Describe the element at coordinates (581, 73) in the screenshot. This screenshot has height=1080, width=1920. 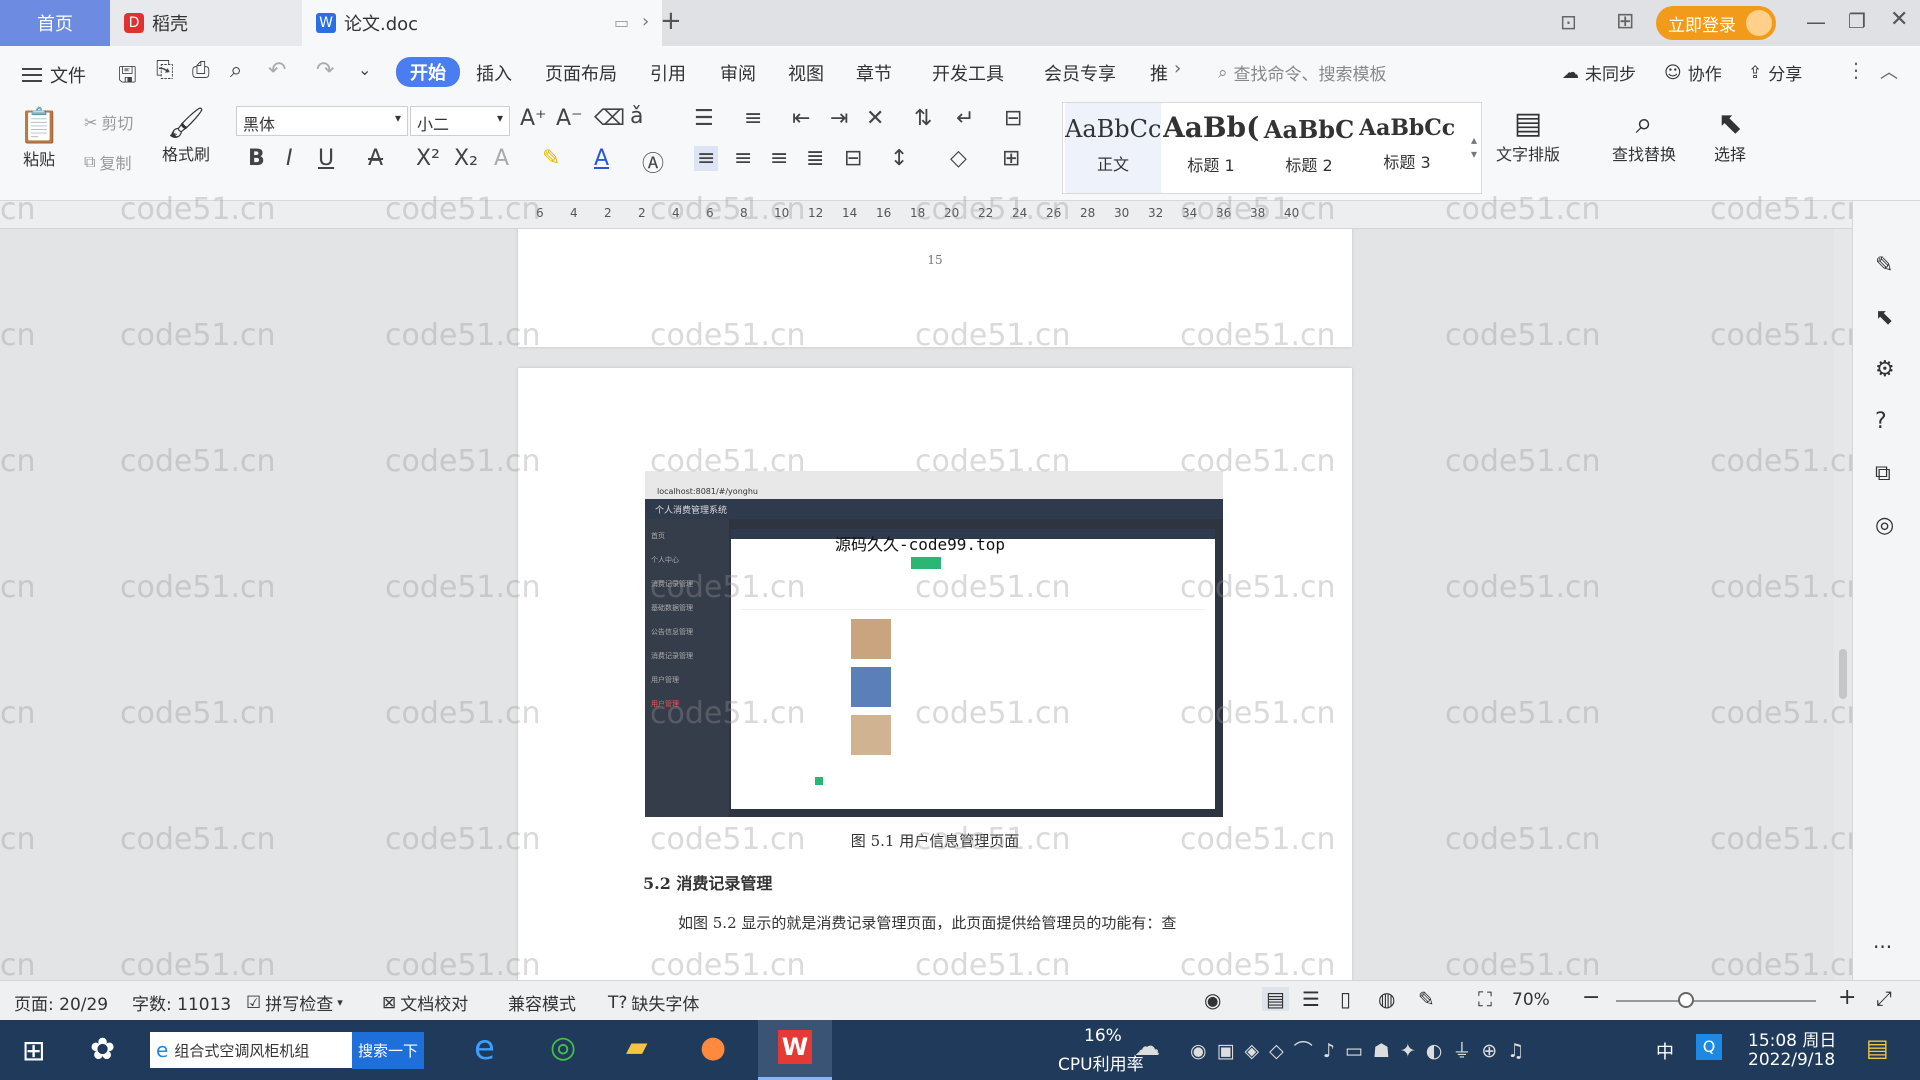
I see `menu-page-layout: 页面布局` at that location.